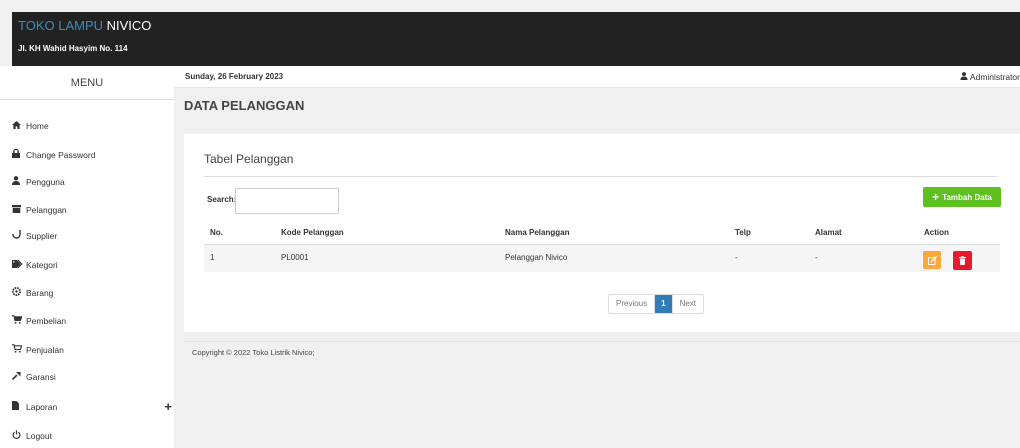  I want to click on column-header-action: Action, so click(936, 232).